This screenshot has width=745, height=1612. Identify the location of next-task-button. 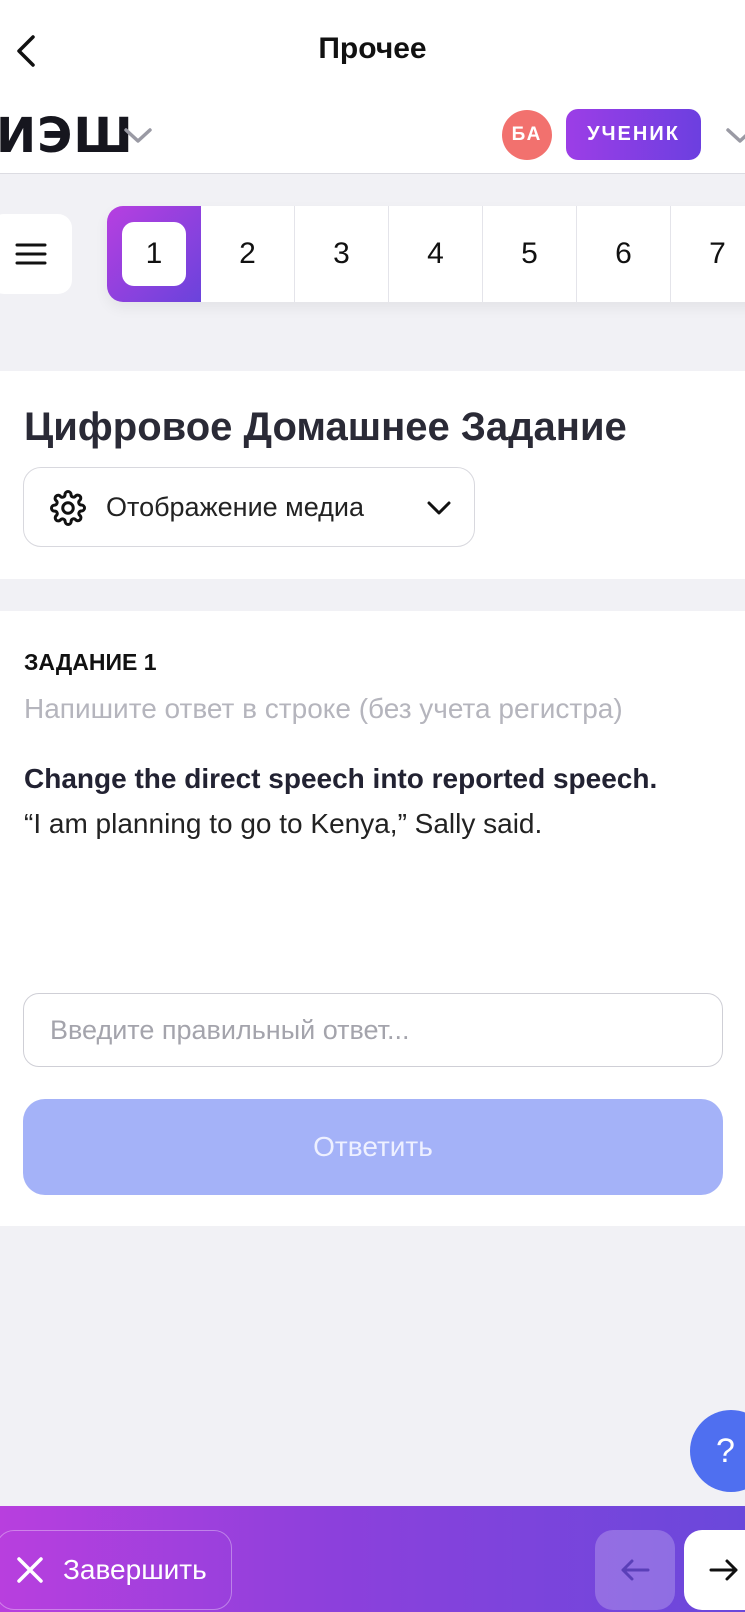
(714, 1570).